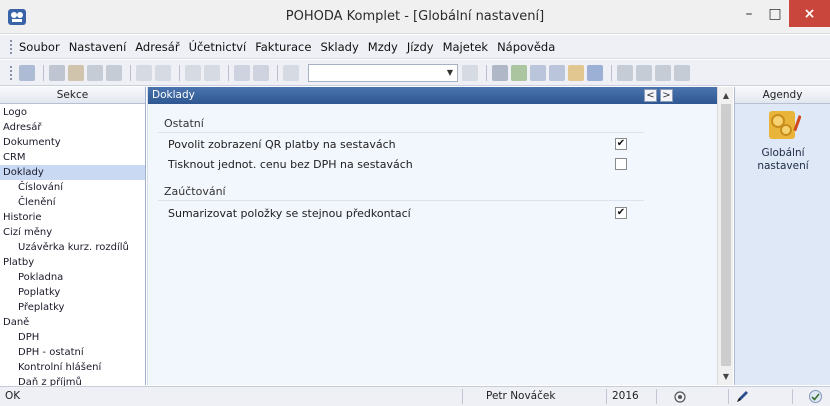 This screenshot has width=830, height=406. Describe the element at coordinates (72, 292) in the screenshot. I see `sekce-item-poplatky: Poplatky` at that location.